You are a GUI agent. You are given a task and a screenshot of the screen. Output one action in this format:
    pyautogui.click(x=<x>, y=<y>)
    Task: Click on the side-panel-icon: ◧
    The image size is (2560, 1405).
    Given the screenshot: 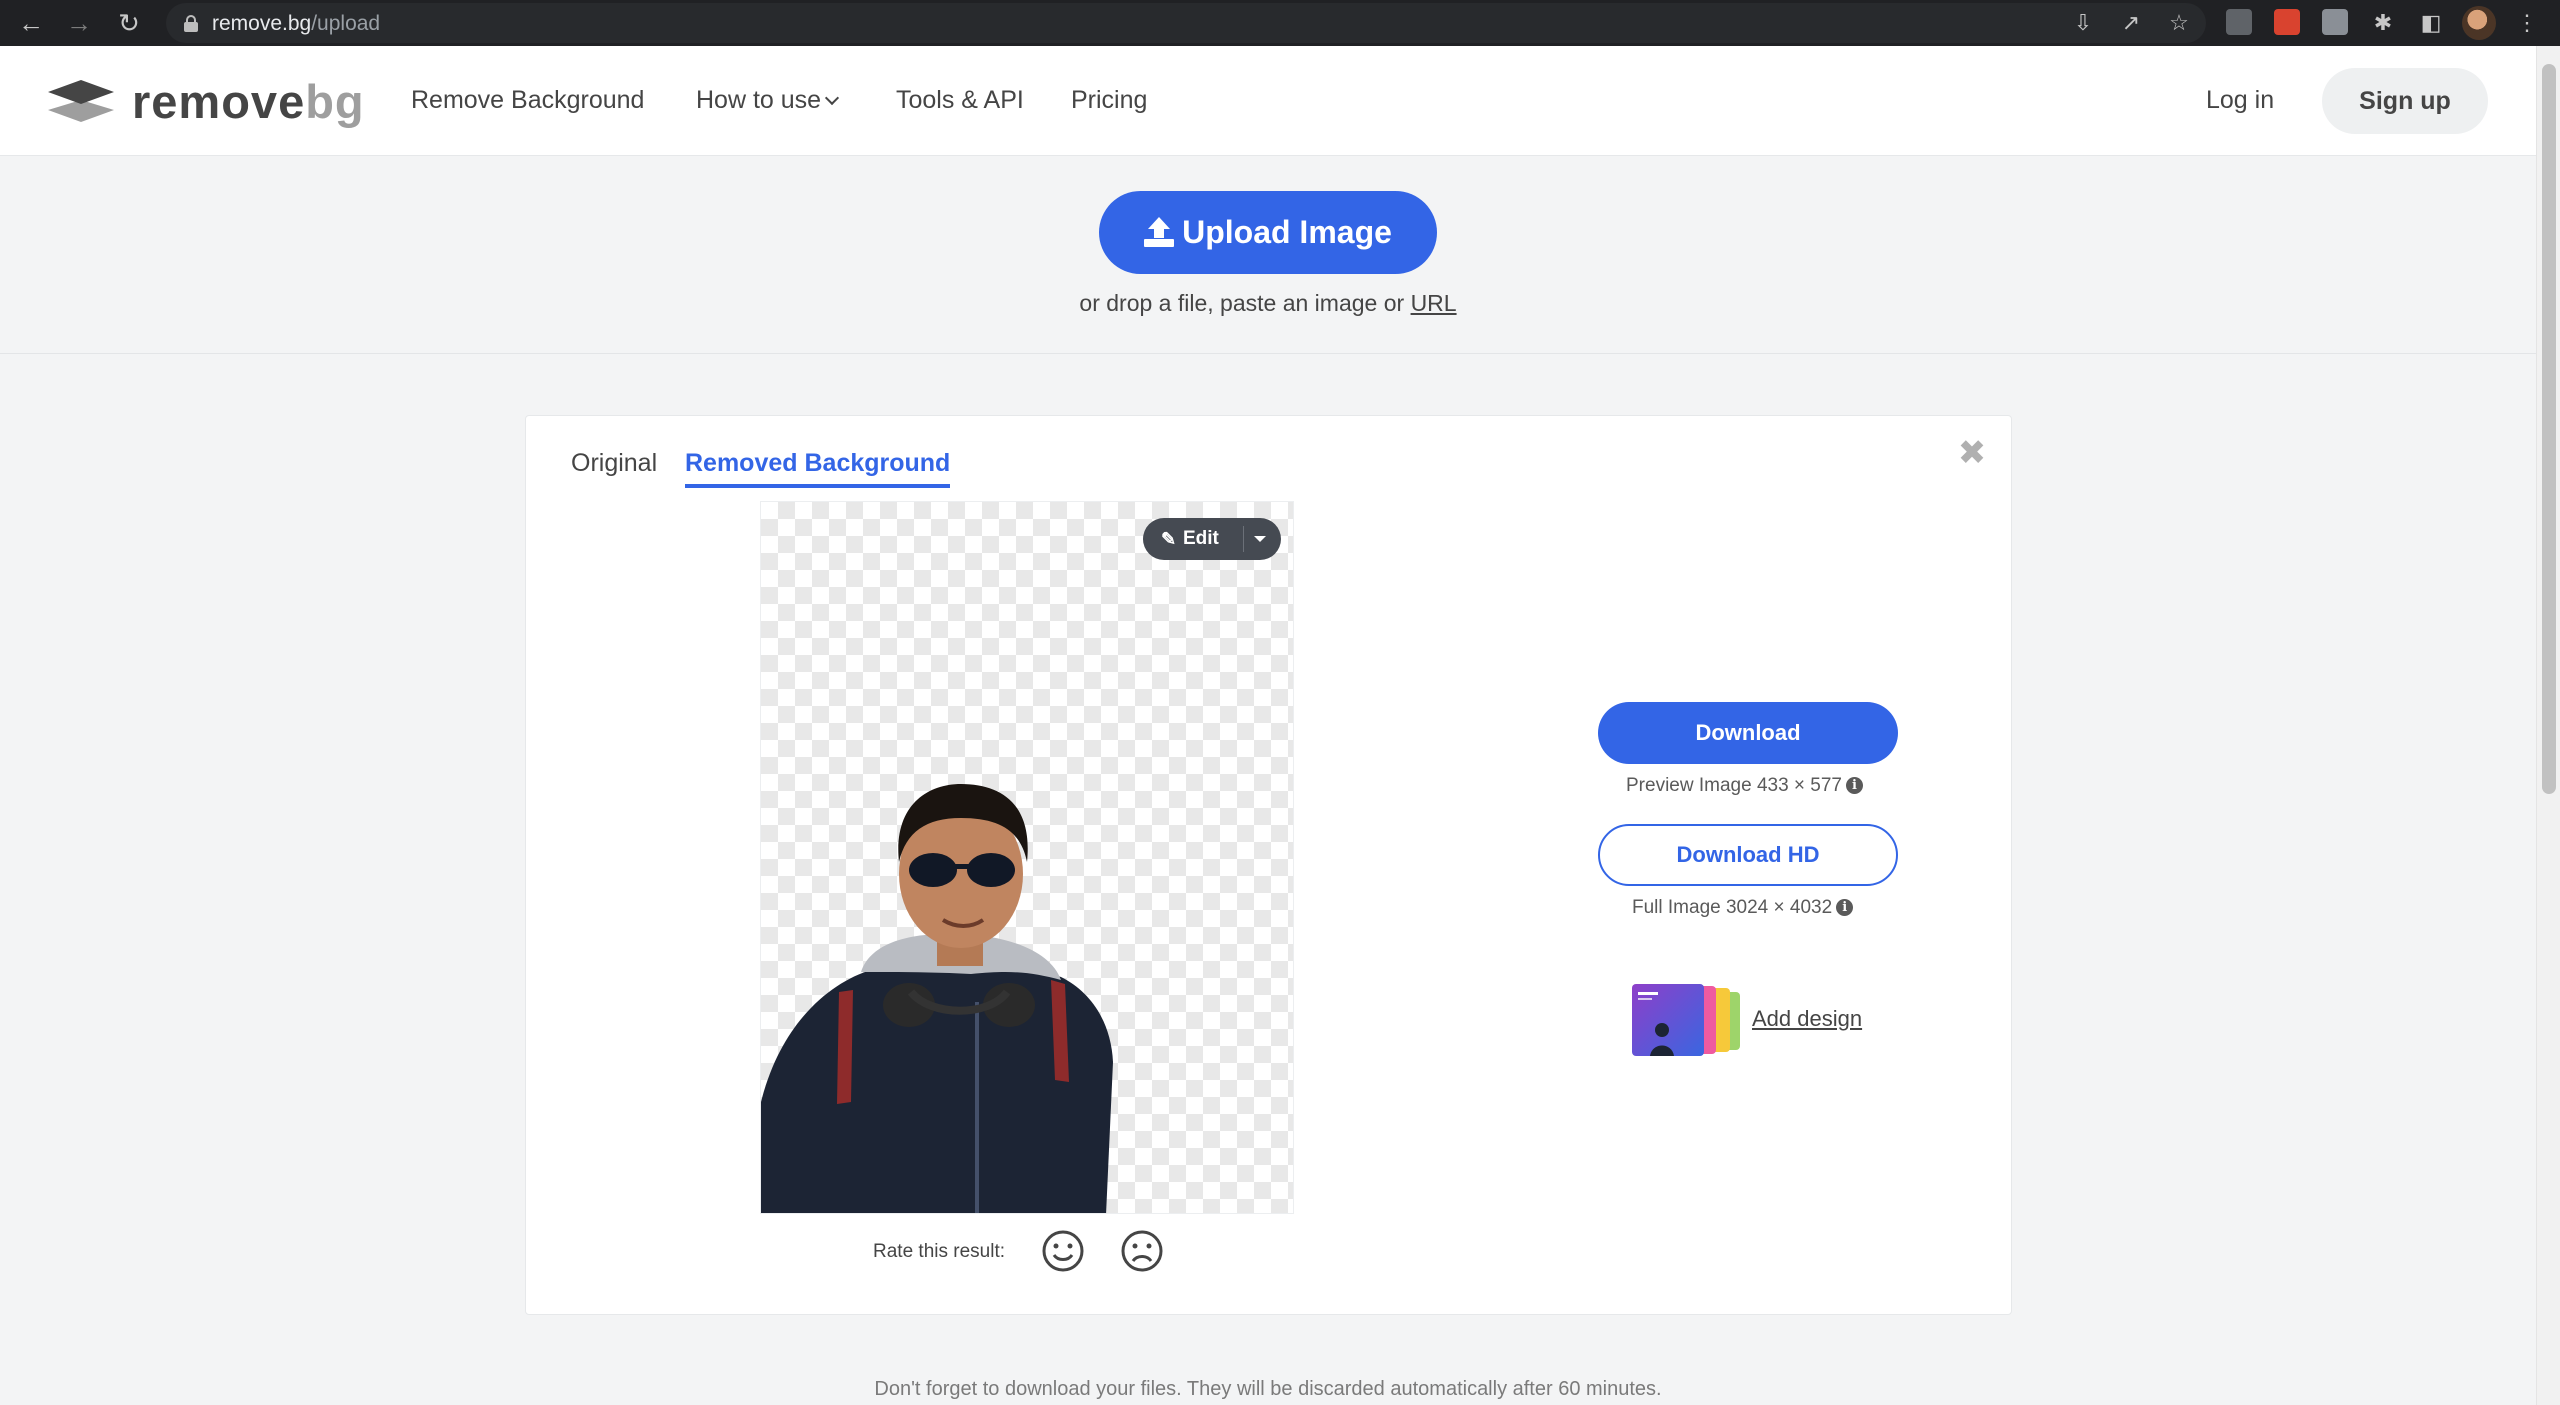 What is the action you would take?
    pyautogui.click(x=2431, y=23)
    